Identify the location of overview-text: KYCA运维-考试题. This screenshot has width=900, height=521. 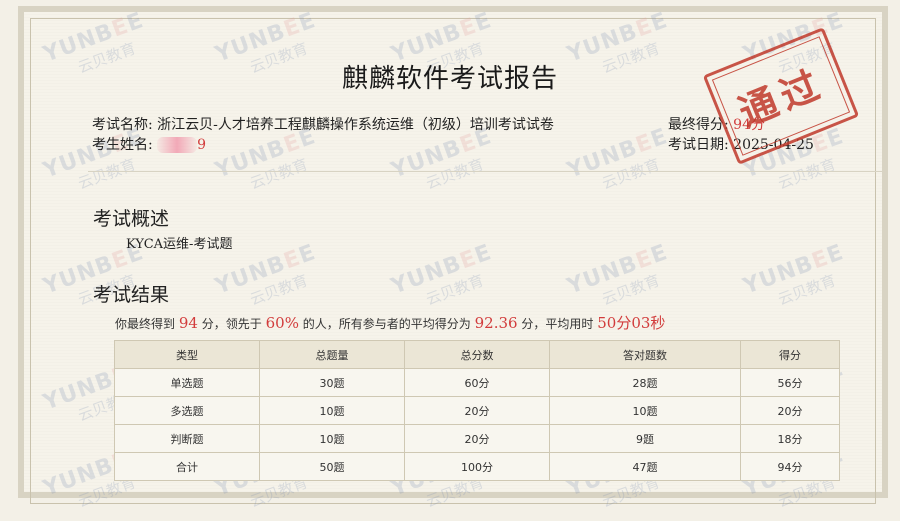
(179, 244).